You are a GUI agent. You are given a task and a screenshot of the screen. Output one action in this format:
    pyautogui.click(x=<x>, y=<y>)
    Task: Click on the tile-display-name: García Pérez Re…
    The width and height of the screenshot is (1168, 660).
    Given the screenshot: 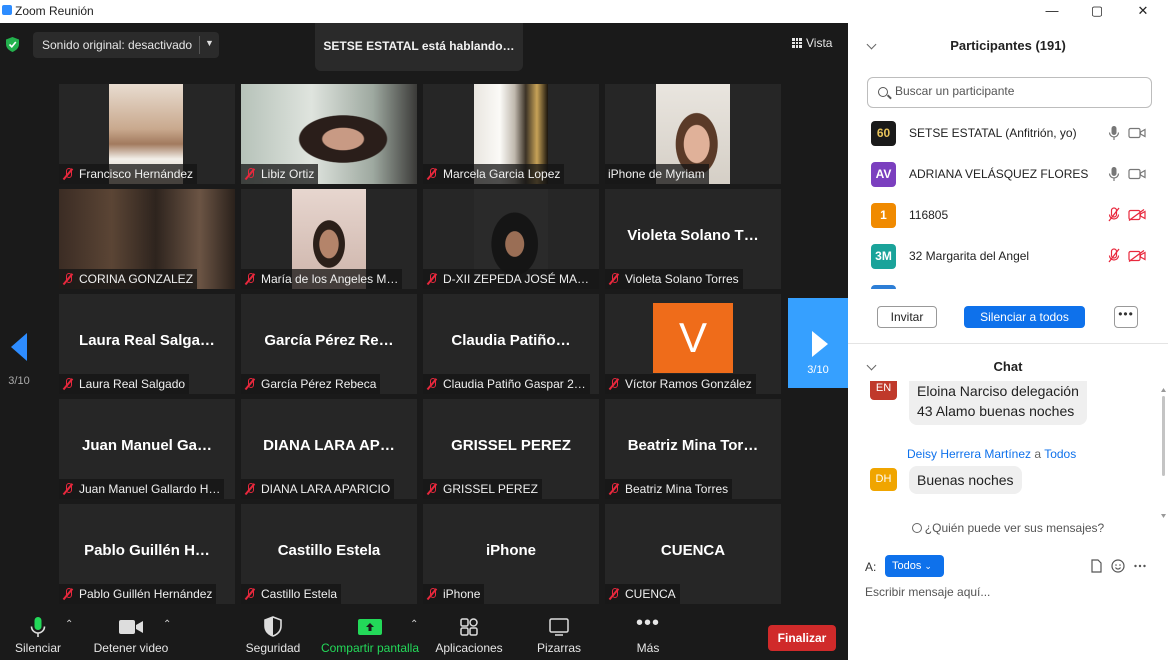 What is the action you would take?
    pyautogui.click(x=329, y=340)
    